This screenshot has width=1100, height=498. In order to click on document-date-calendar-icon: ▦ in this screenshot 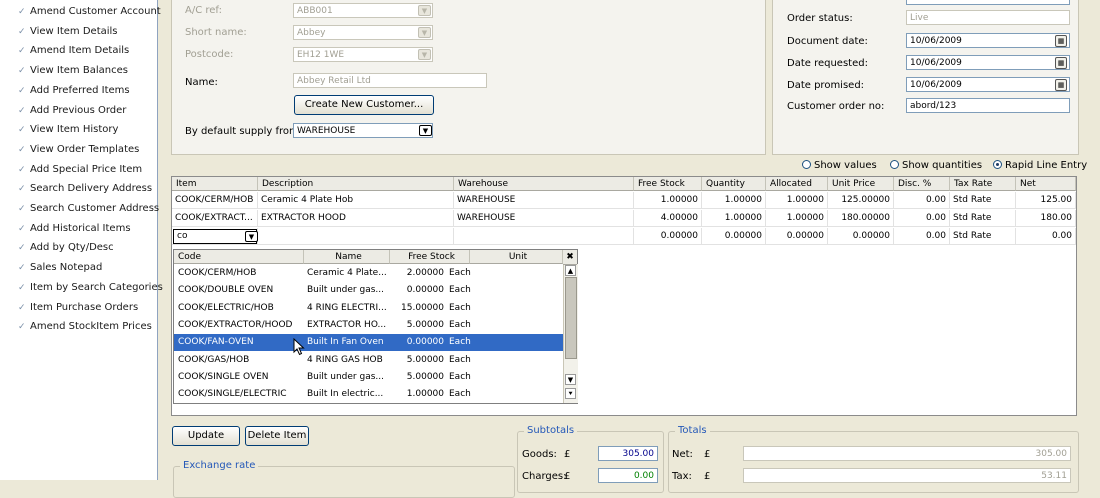, I will do `click(1061, 41)`.